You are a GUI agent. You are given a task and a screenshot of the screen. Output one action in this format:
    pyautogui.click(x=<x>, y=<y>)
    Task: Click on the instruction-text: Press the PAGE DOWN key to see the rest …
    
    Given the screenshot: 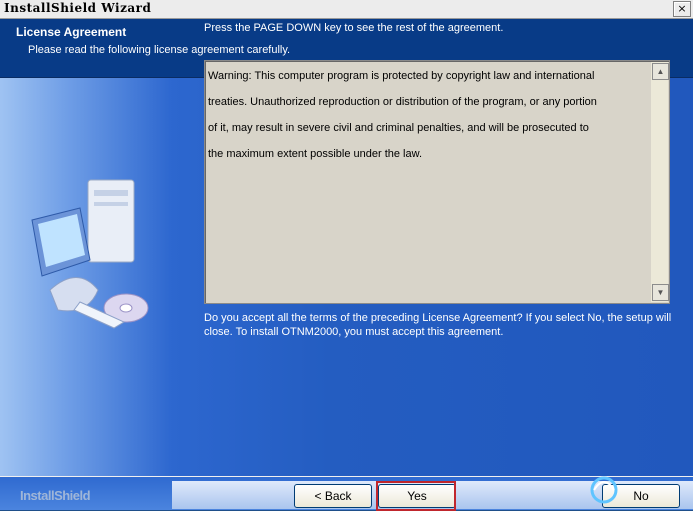 What is the action you would take?
    pyautogui.click(x=354, y=28)
    